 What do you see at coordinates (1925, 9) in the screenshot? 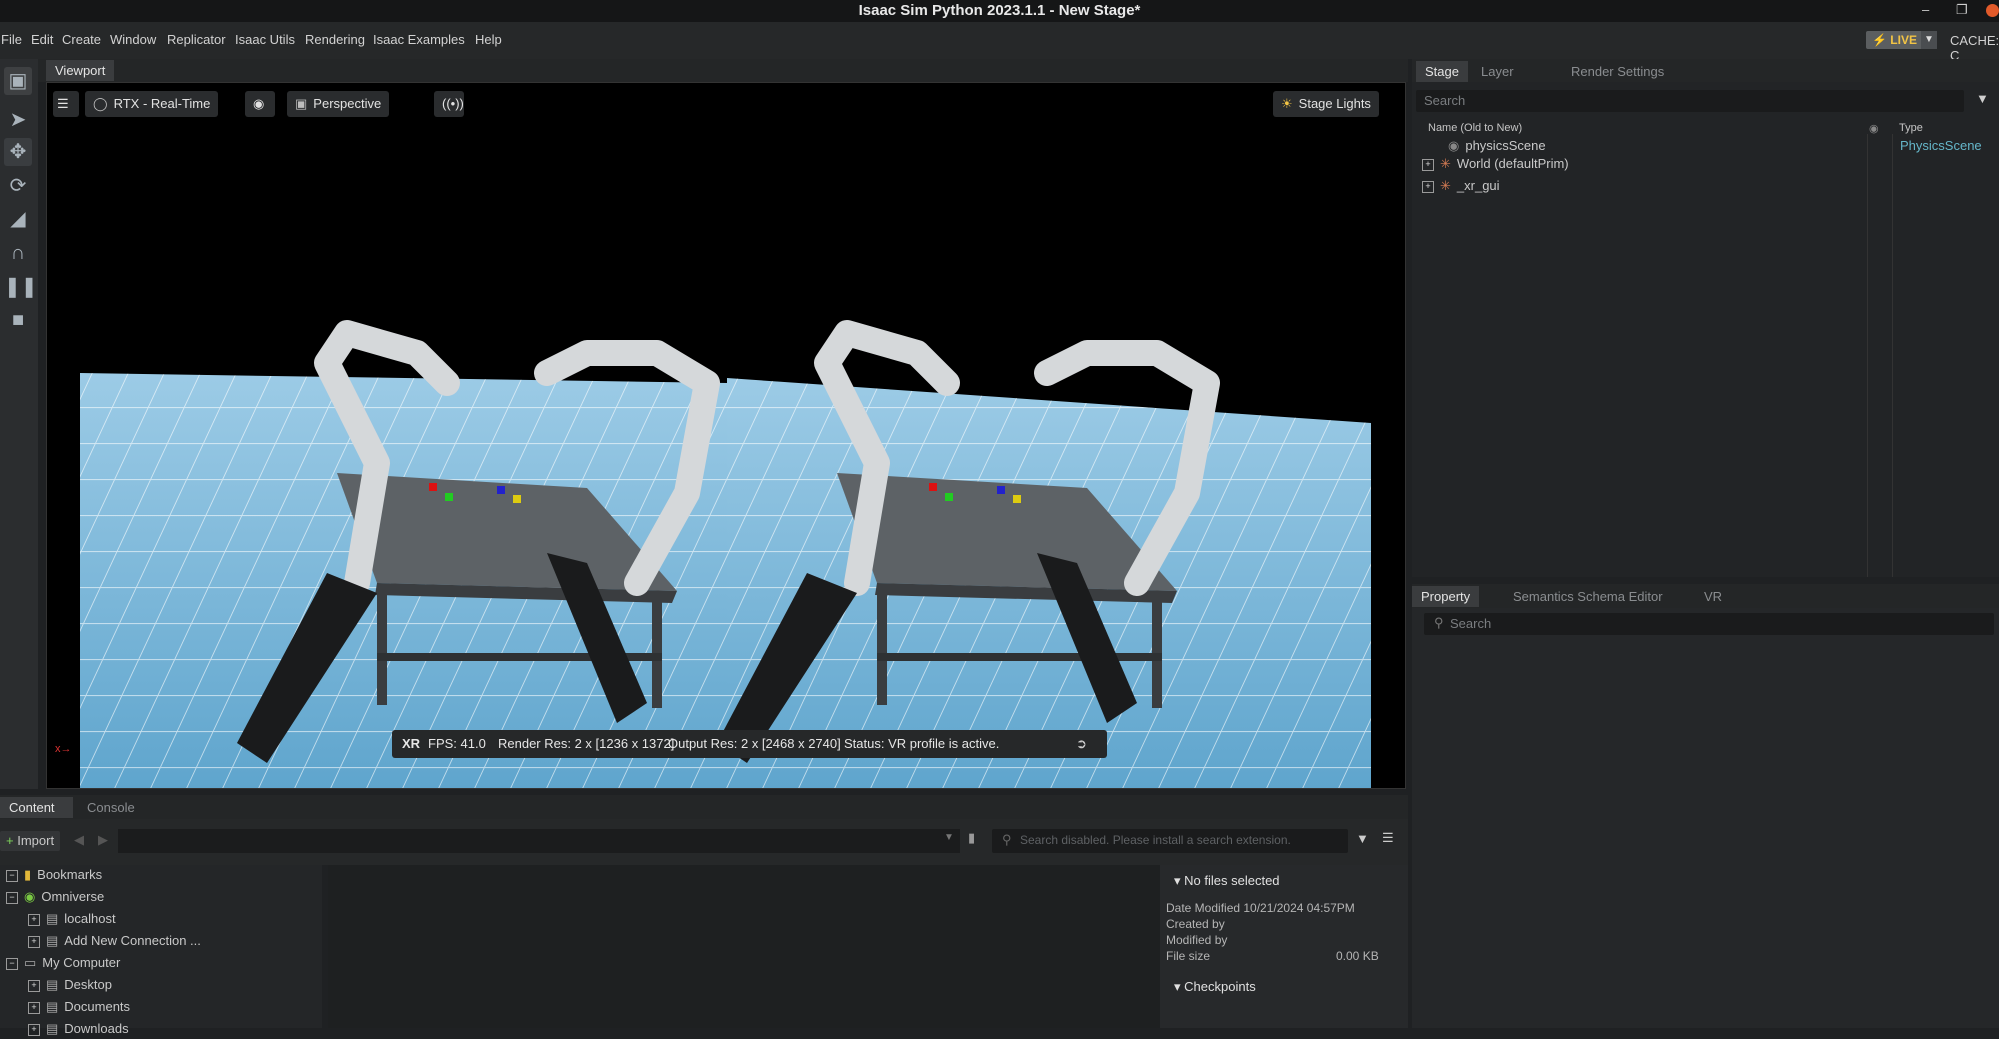
I see `minimize-icon: –` at bounding box center [1925, 9].